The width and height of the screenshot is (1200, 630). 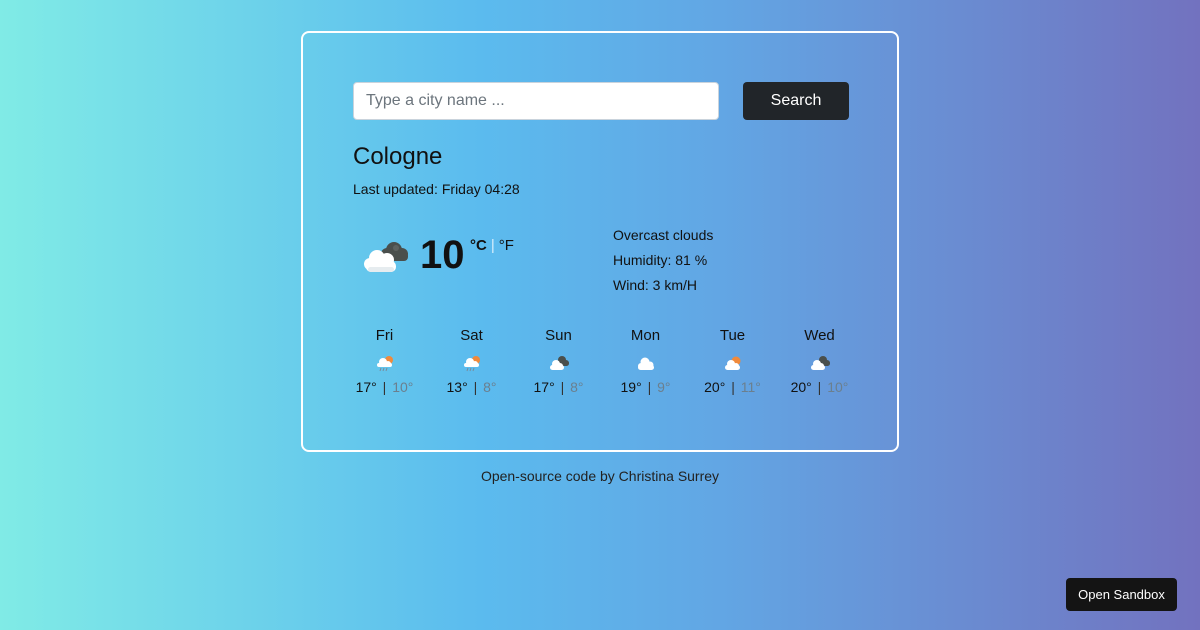 I want to click on overcast-clouds-icon, so click(x=386, y=257).